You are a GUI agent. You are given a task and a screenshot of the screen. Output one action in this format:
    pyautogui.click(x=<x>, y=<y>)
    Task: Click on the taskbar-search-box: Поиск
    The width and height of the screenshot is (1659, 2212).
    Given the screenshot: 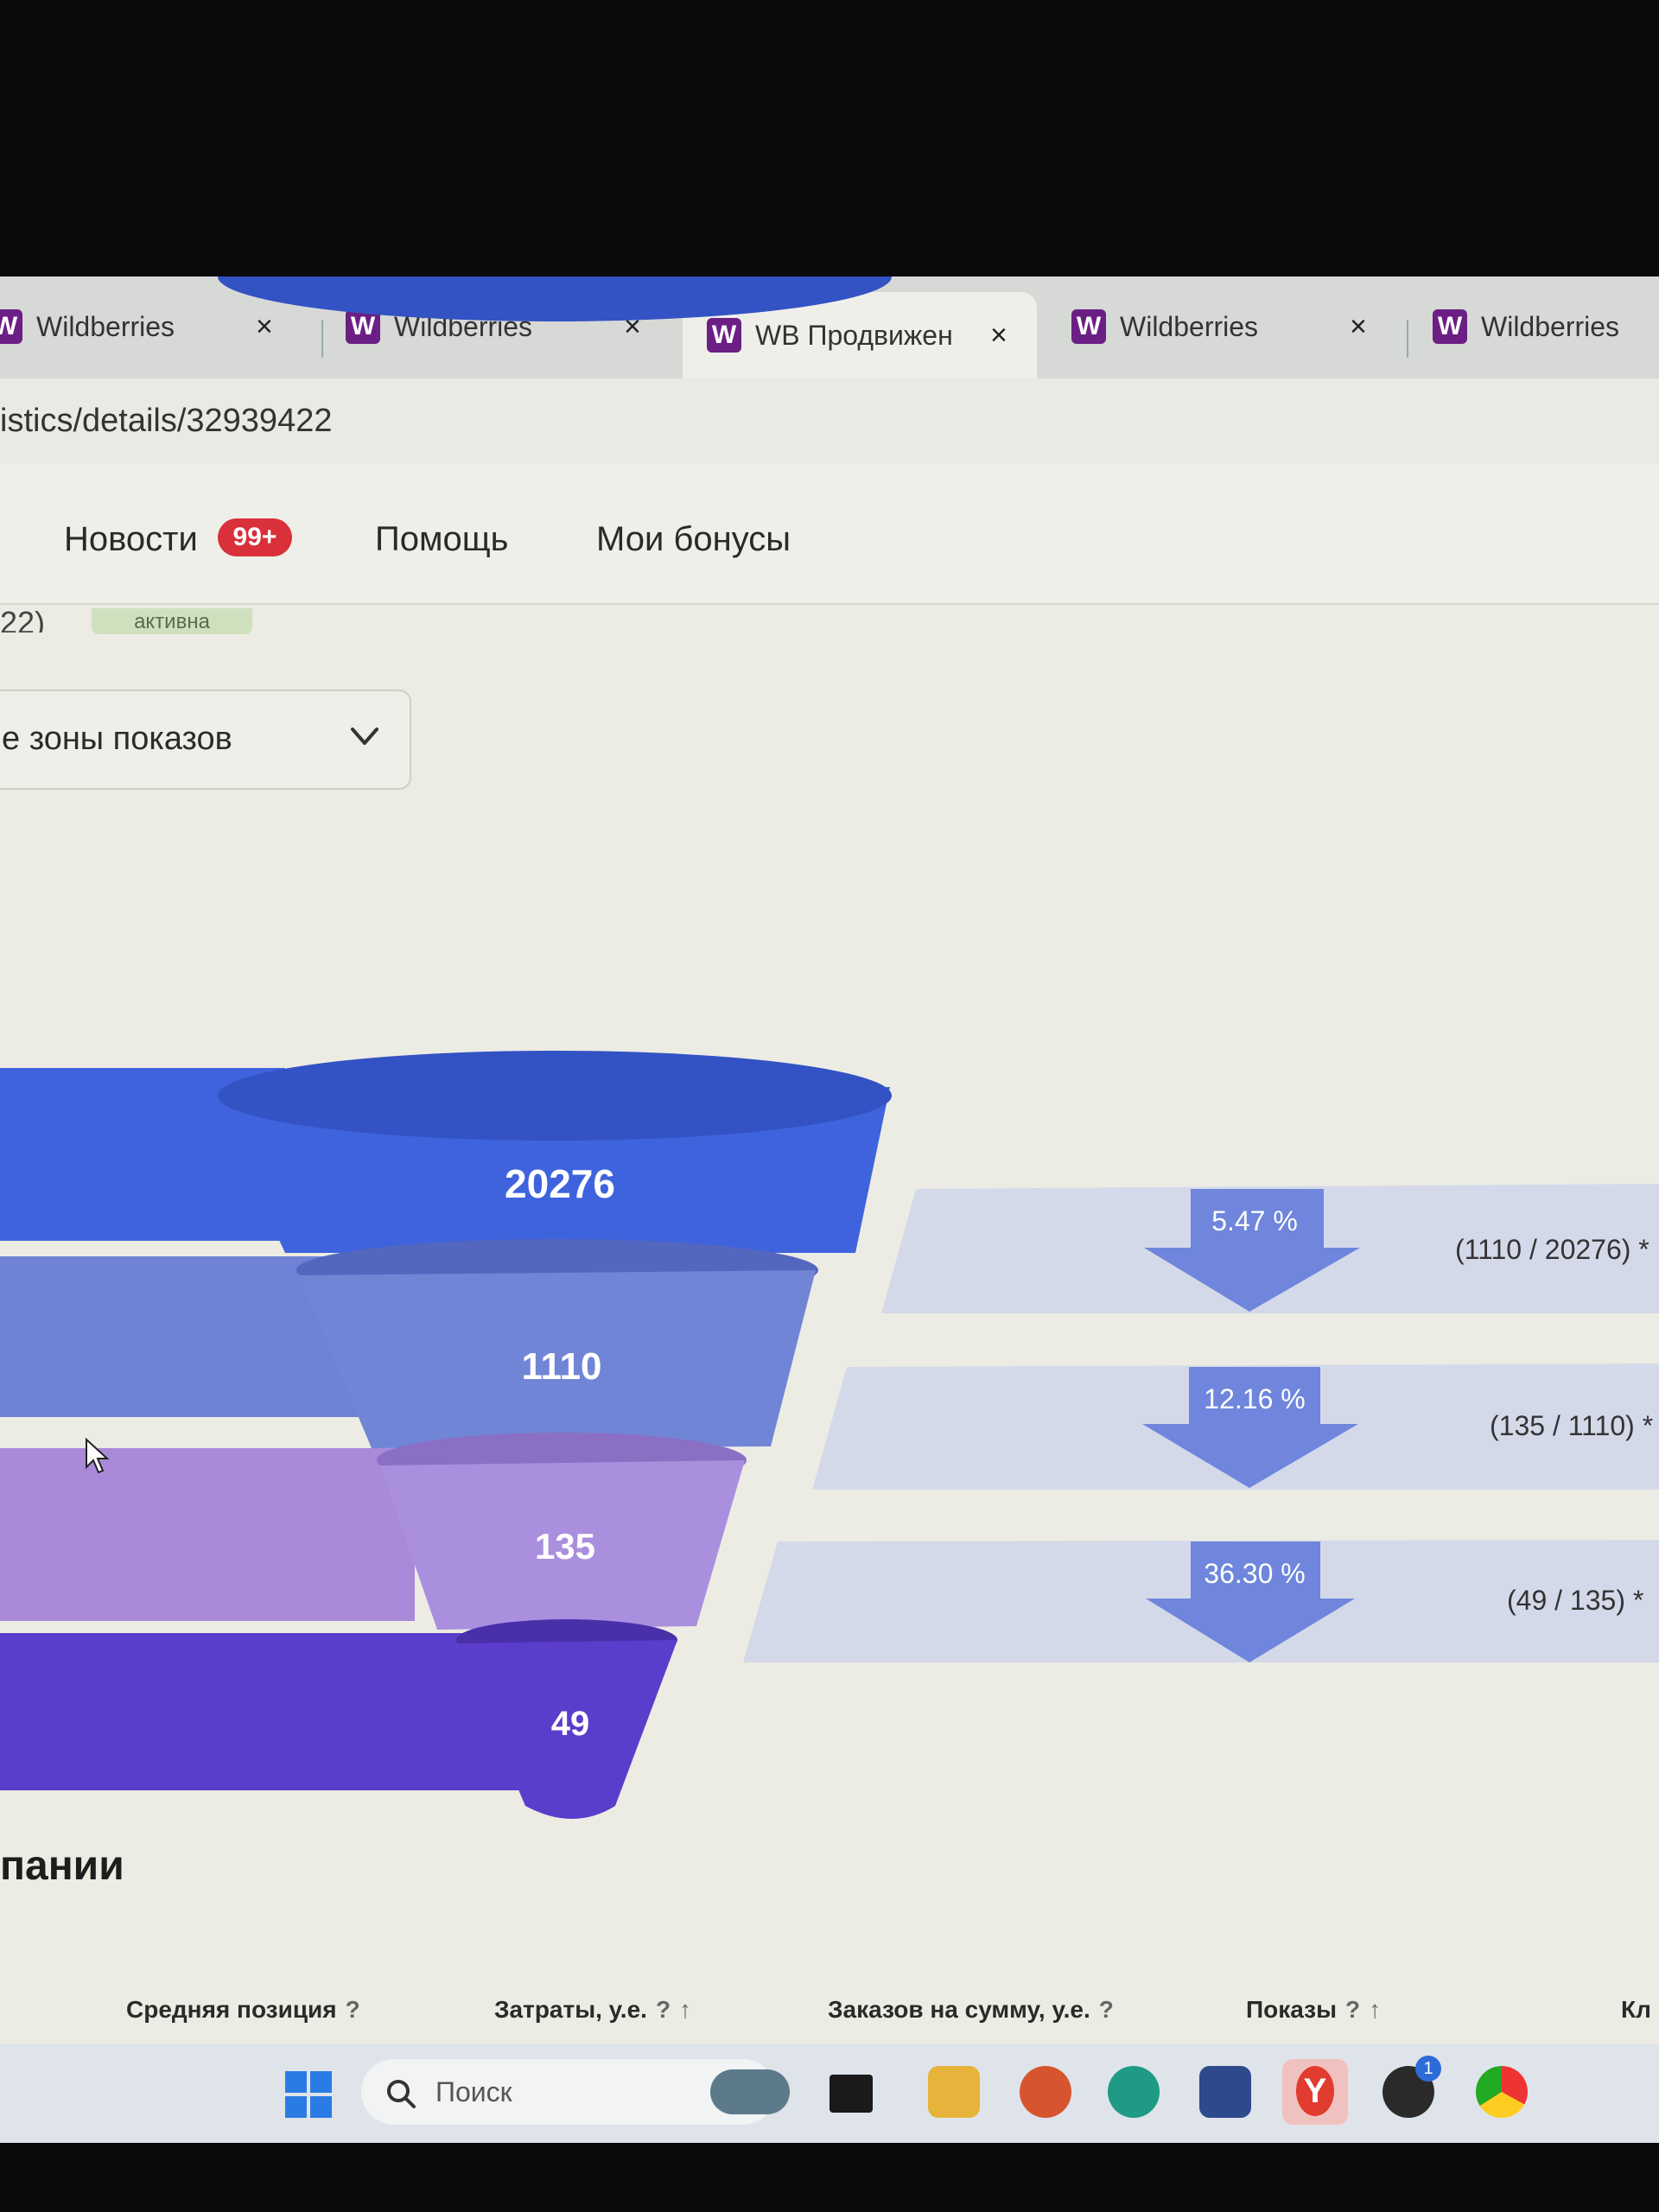 What is the action you would take?
    pyautogui.click(x=575, y=2092)
    